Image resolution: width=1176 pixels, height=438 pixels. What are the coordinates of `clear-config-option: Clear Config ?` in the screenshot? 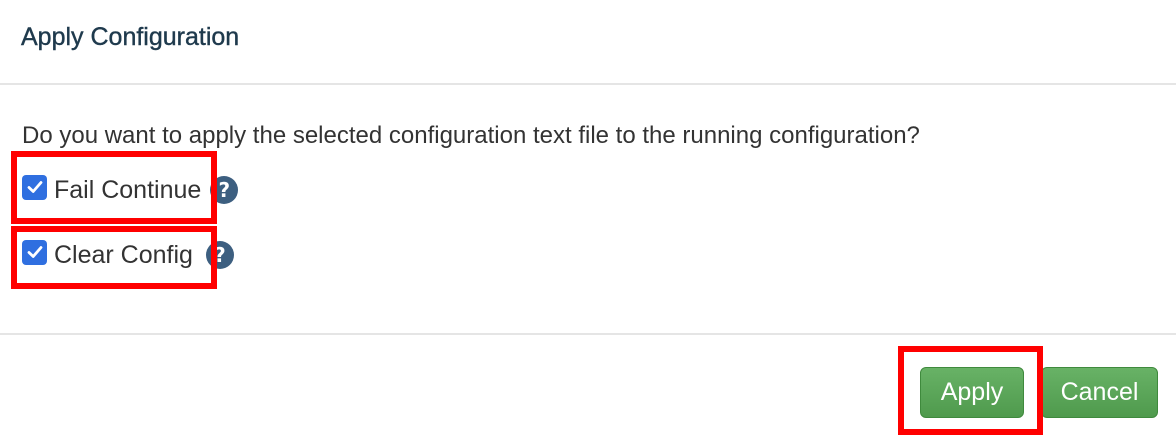 It's located at (128, 255).